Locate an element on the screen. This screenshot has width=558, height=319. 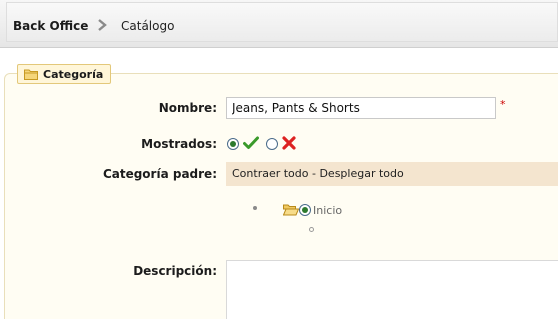
tree-bullet is located at coordinates (255, 208).